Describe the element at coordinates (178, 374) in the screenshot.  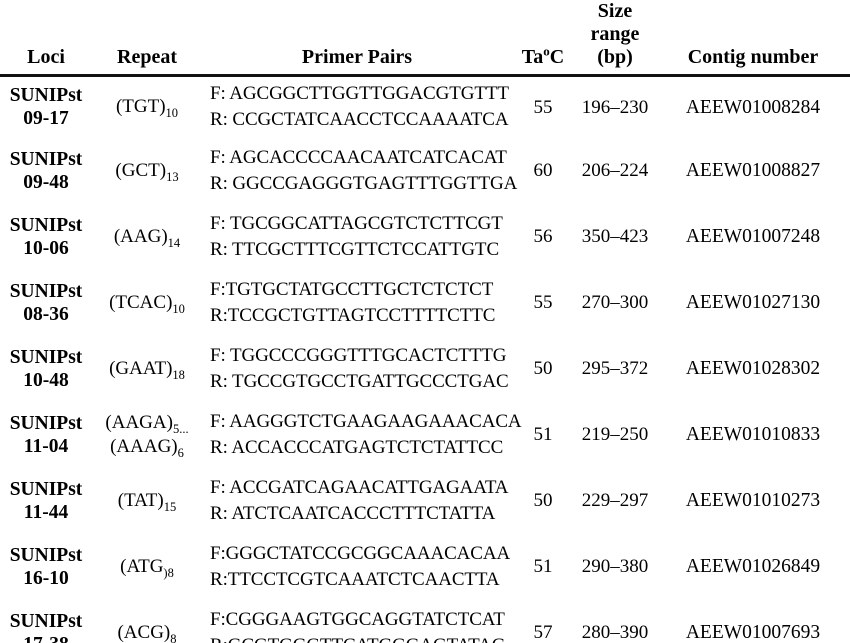
I see `repeat-count-1: 18` at that location.